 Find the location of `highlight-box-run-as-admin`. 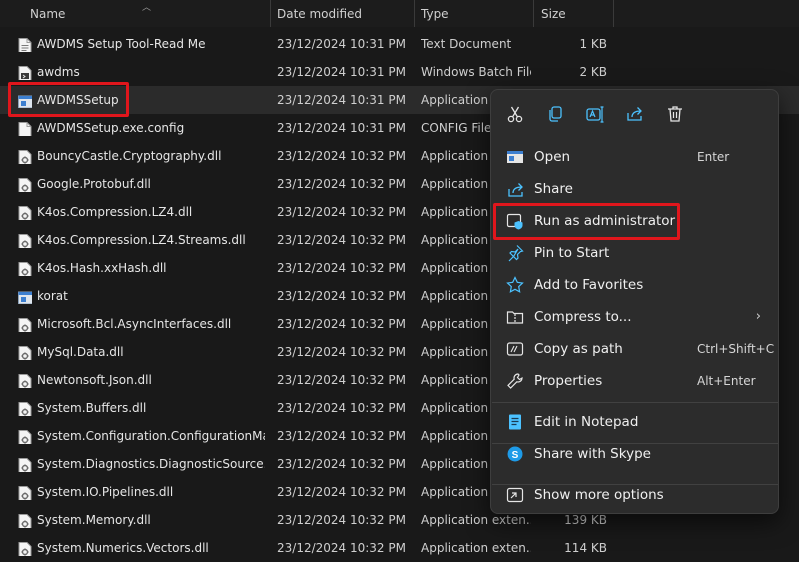

highlight-box-run-as-admin is located at coordinates (586, 221).